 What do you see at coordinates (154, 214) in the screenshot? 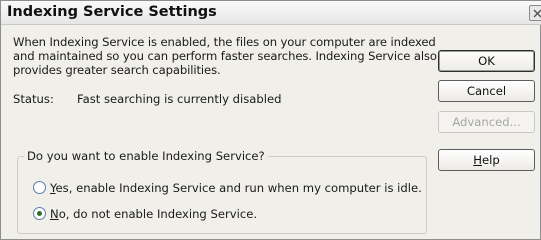
I see `radio-no-label: No, do not enable Indexing Service.` at bounding box center [154, 214].